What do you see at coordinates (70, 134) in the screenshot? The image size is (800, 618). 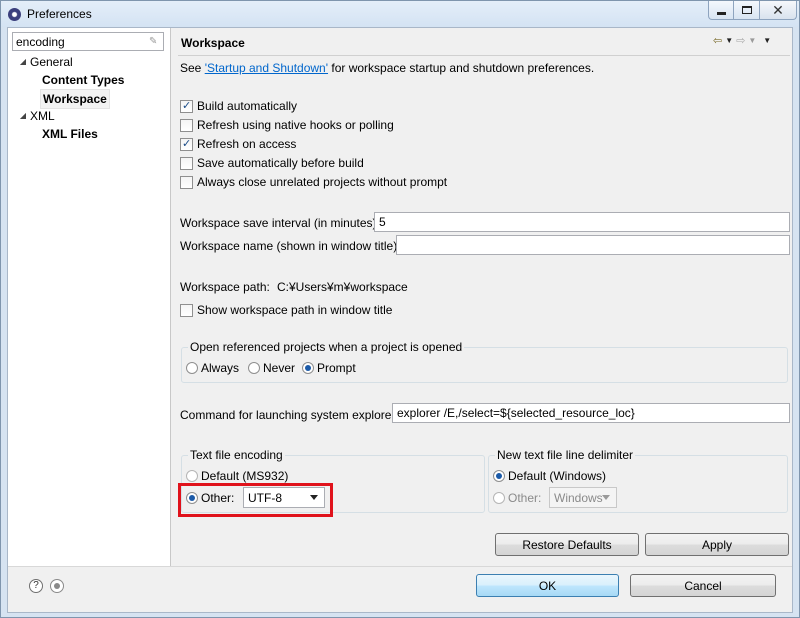 I see `tree-item-label: XML Files` at bounding box center [70, 134].